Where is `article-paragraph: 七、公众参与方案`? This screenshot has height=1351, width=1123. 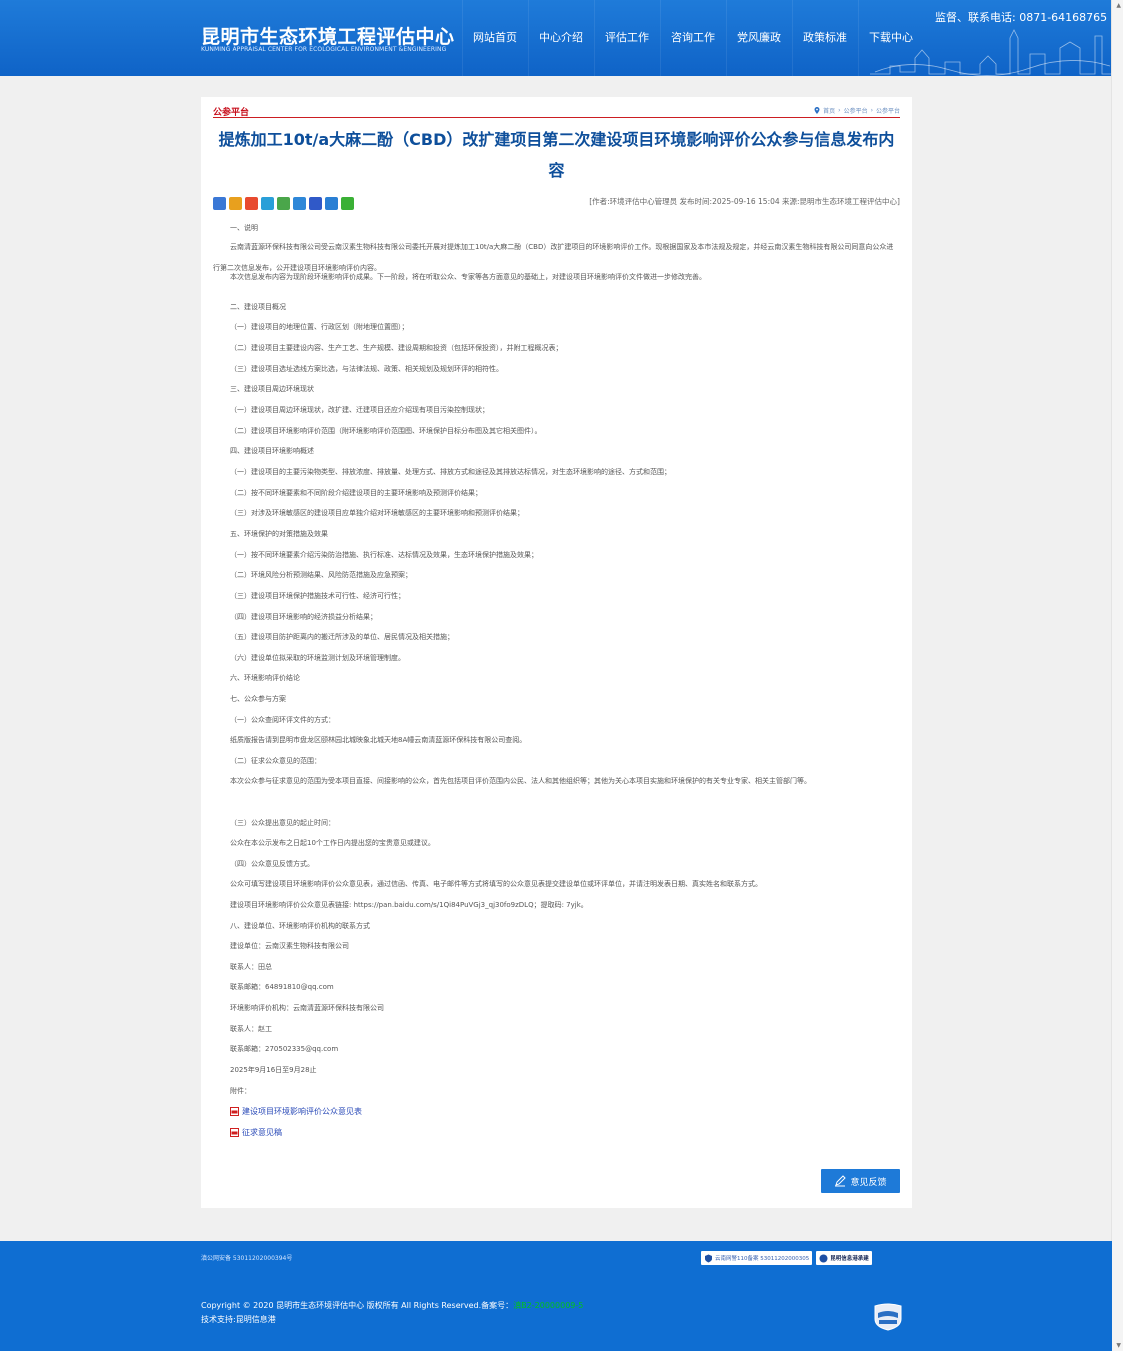
article-paragraph: 七、公众参与方案 is located at coordinates (258, 699).